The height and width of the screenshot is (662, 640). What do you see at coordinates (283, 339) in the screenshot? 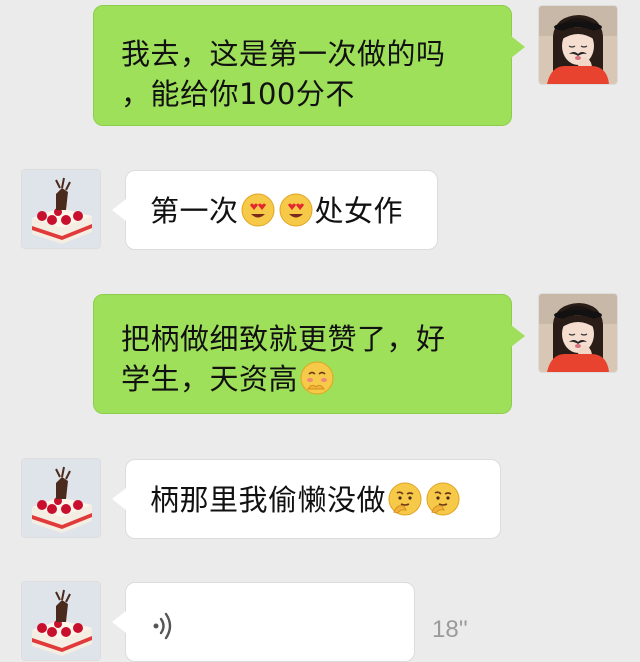
I see `message-text-line: 把柄做细致就更赞了，好` at bounding box center [283, 339].